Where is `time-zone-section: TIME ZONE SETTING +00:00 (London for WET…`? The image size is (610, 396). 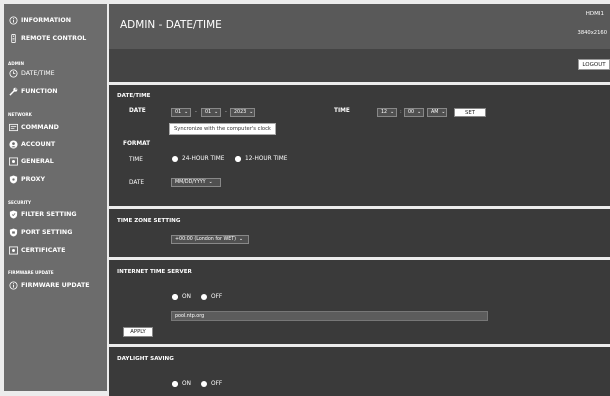
time-zone-section: TIME ZONE SETTING +00:00 (London for WET… is located at coordinates (359, 233).